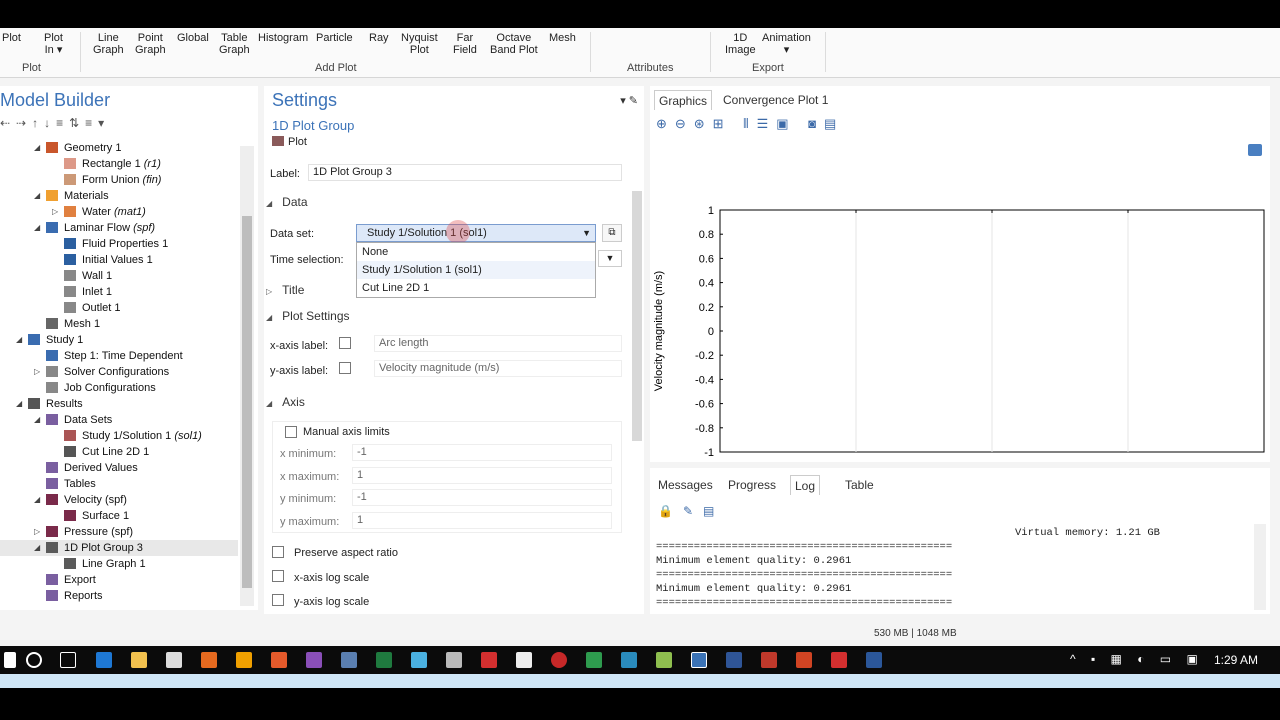  Describe the element at coordinates (53, 44) in the screenshot. I see `plot-in-button: Plot In ▾` at that location.